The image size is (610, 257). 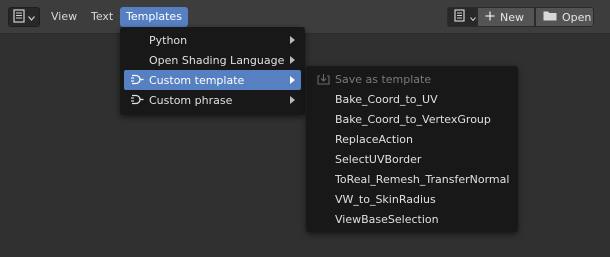 I want to click on submenu-item: Bake_Coord_to_UV, so click(x=412, y=99).